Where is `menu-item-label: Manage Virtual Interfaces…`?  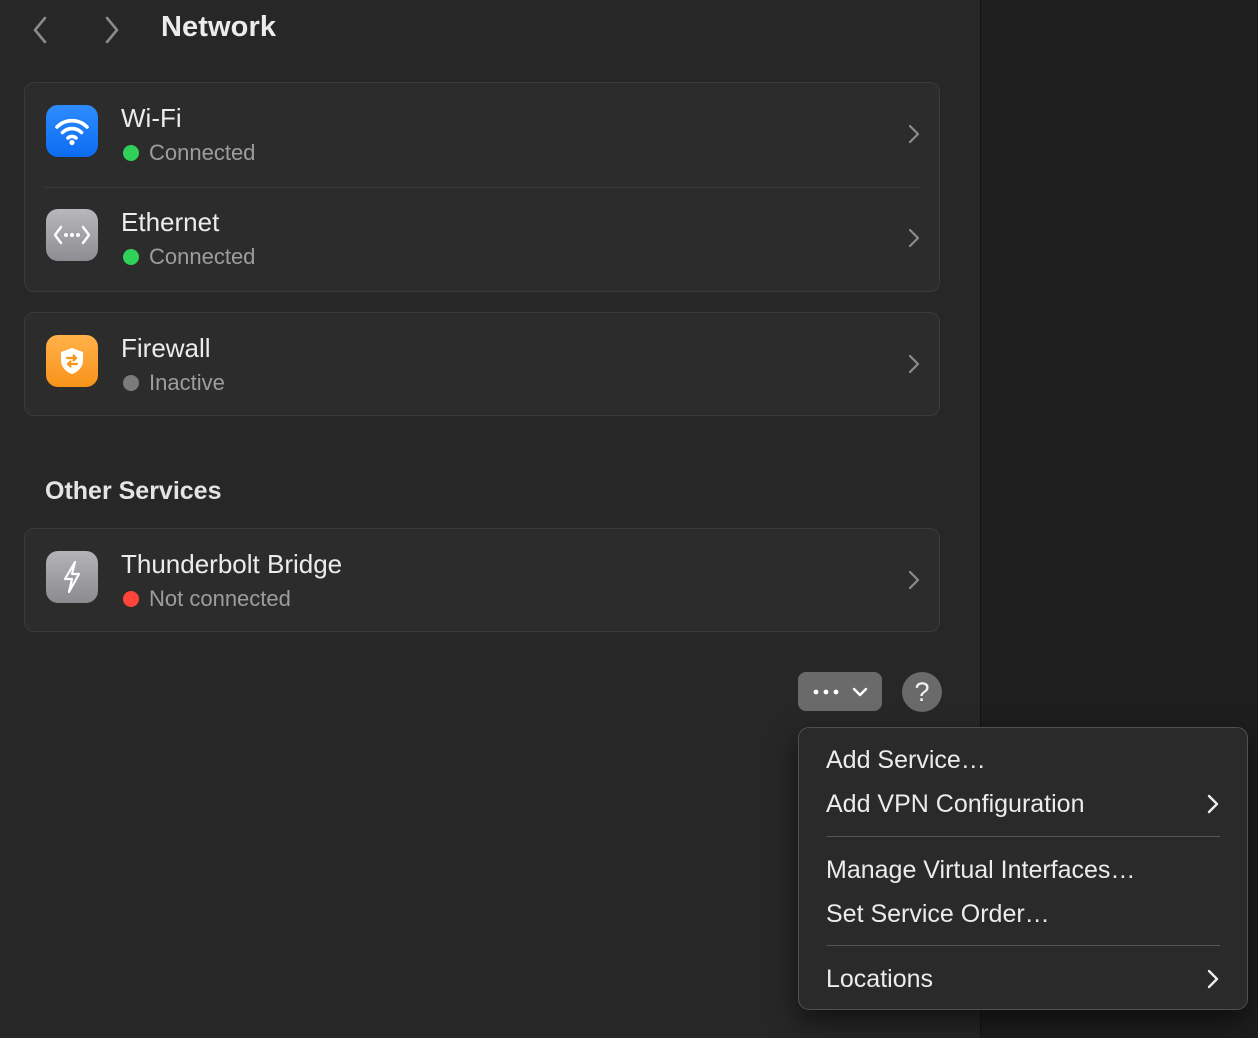 menu-item-label: Manage Virtual Interfaces… is located at coordinates (981, 869).